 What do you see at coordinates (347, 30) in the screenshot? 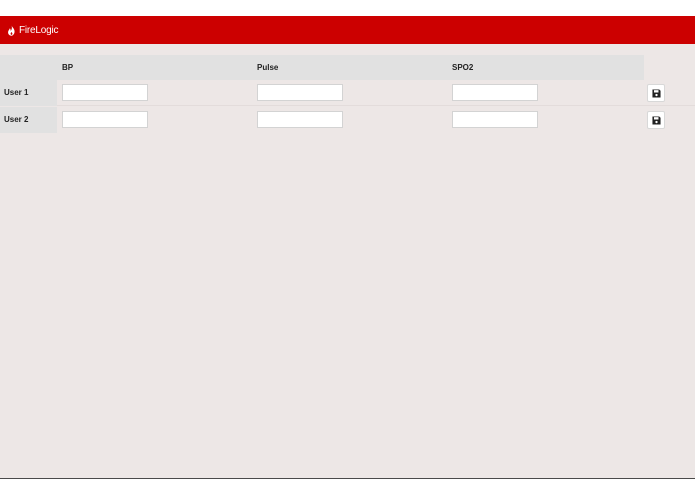
I see `navbar: FireLogic` at bounding box center [347, 30].